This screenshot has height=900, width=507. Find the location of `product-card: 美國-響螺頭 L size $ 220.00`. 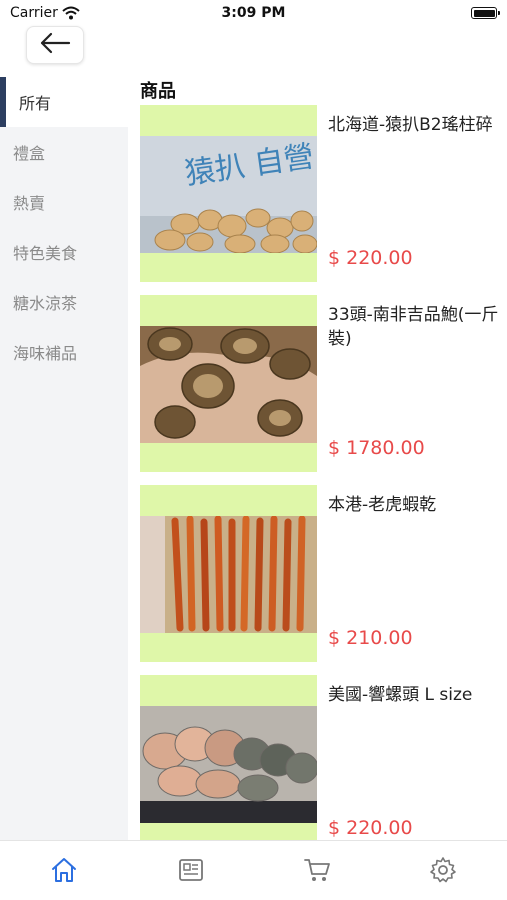

product-card: 美國-響螺頭 L size $ 220.00 is located at coordinates (323, 757).